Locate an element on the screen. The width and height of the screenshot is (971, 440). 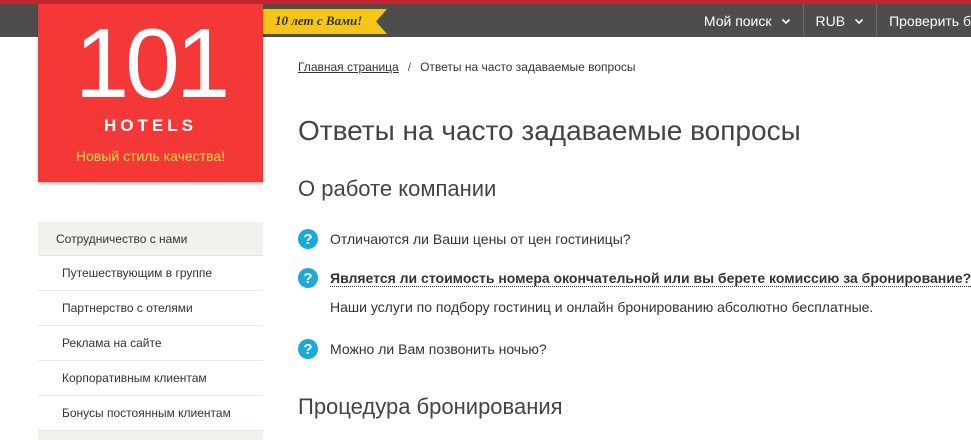
nav-my-search: Мой поиск is located at coordinates (747, 20).